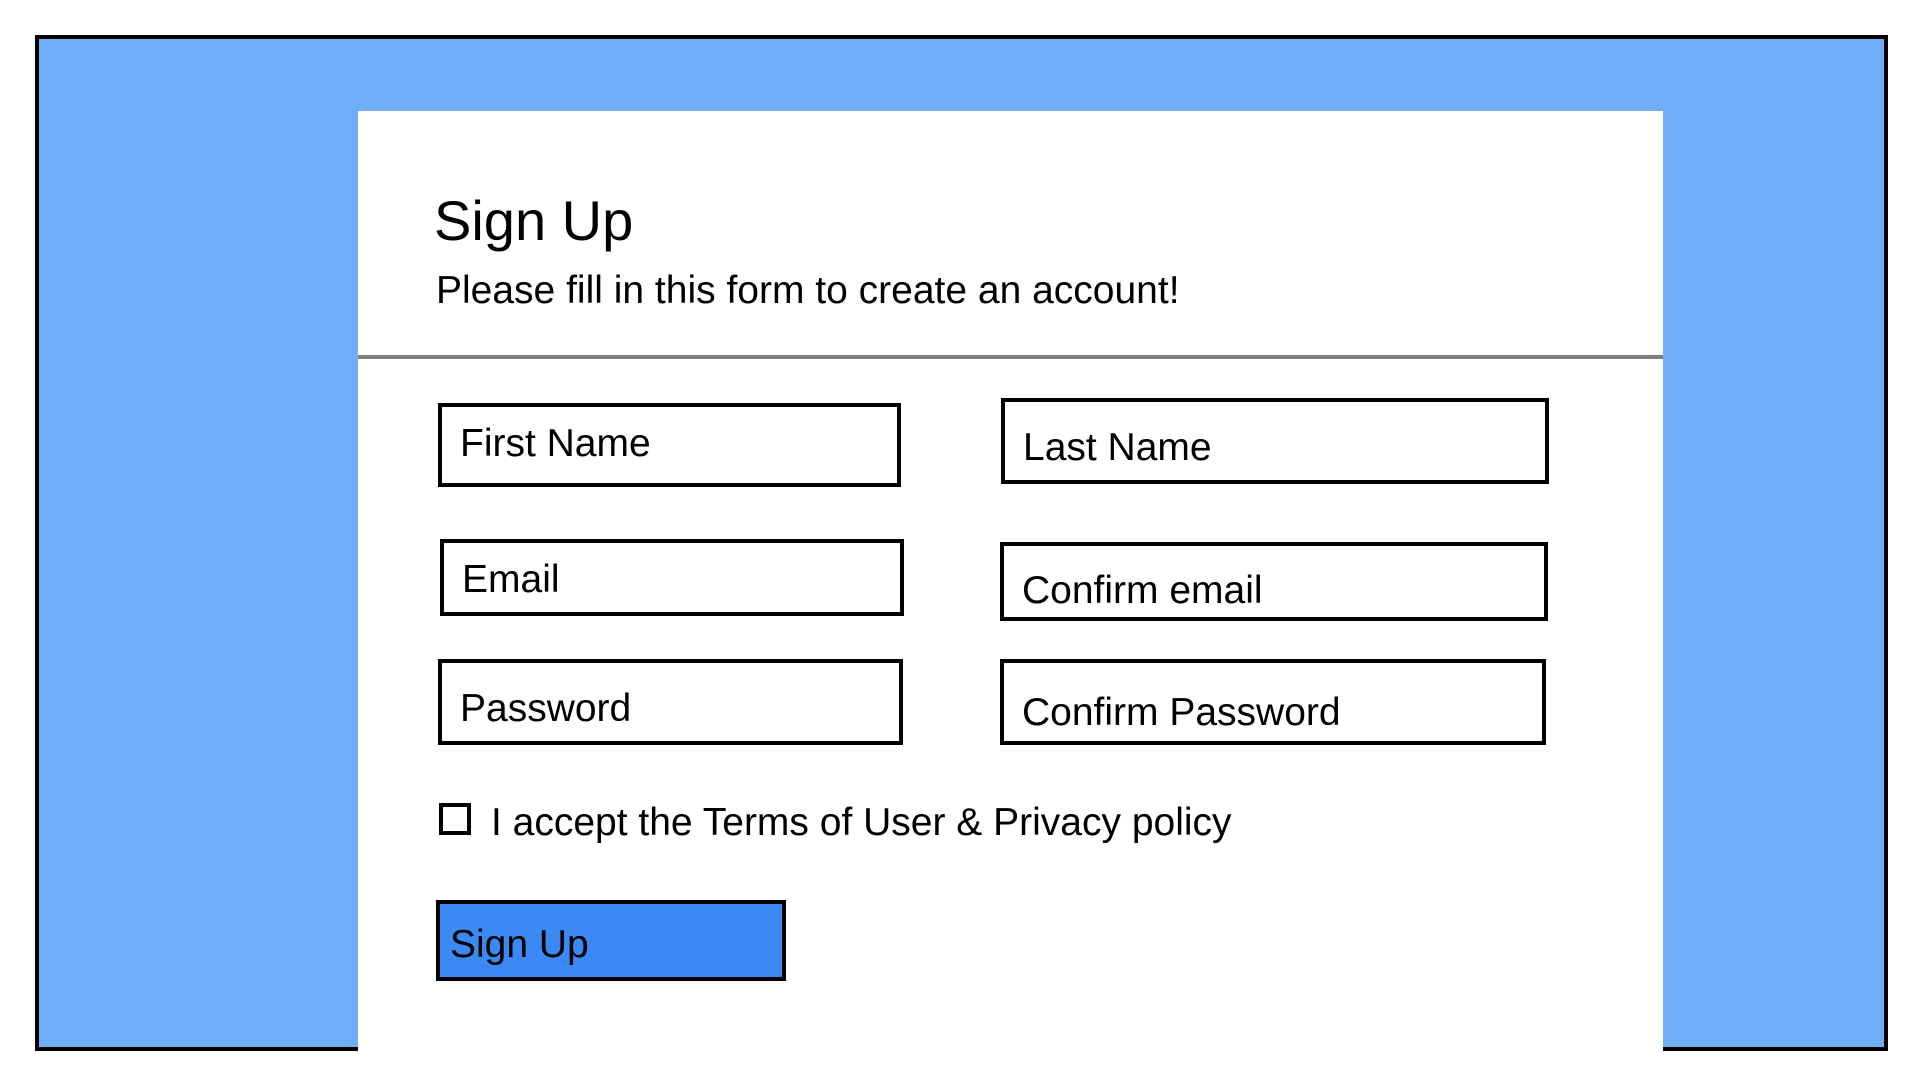 This screenshot has width=1920, height=1080. What do you see at coordinates (1142, 590) in the screenshot?
I see `confirm-email-placeholder: Confirm email` at bounding box center [1142, 590].